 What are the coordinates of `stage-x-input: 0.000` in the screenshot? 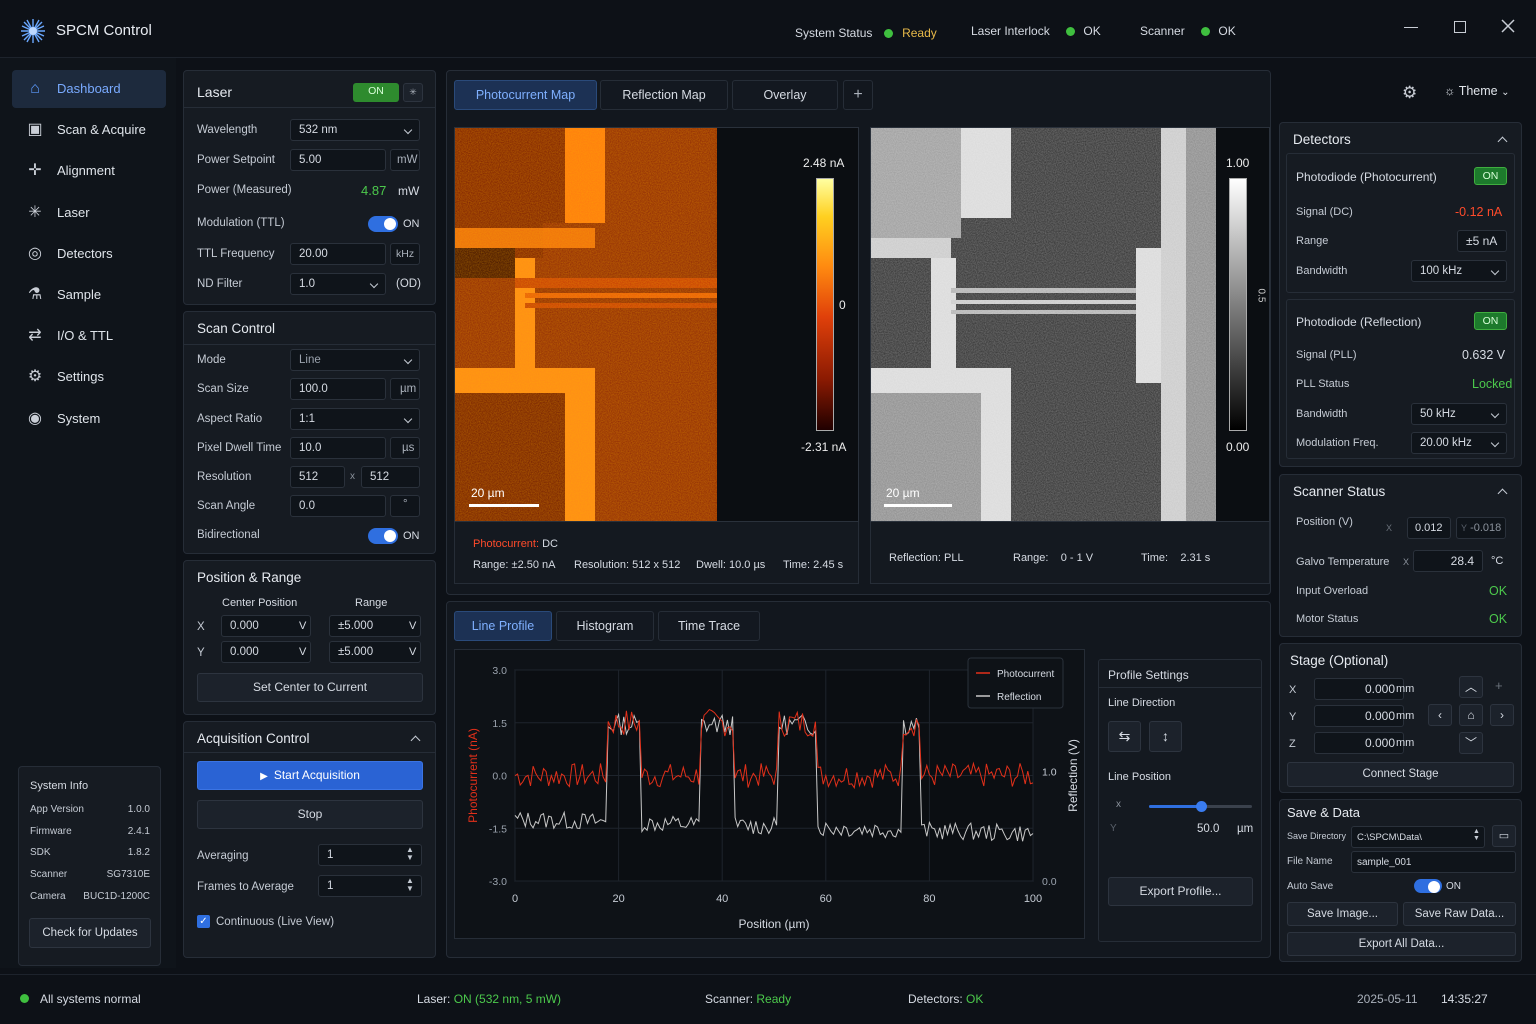 It's located at (1359, 689).